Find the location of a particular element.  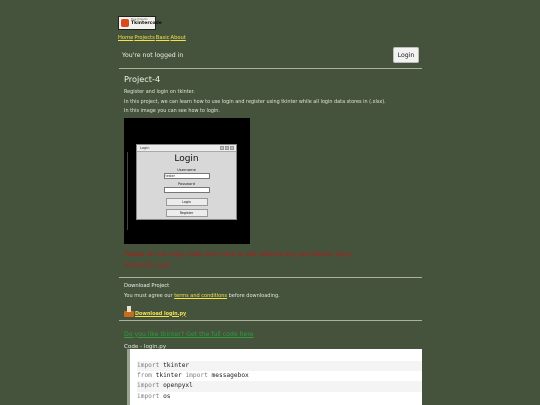

login-bar: You're not logged in Login is located at coordinates (270, 56).